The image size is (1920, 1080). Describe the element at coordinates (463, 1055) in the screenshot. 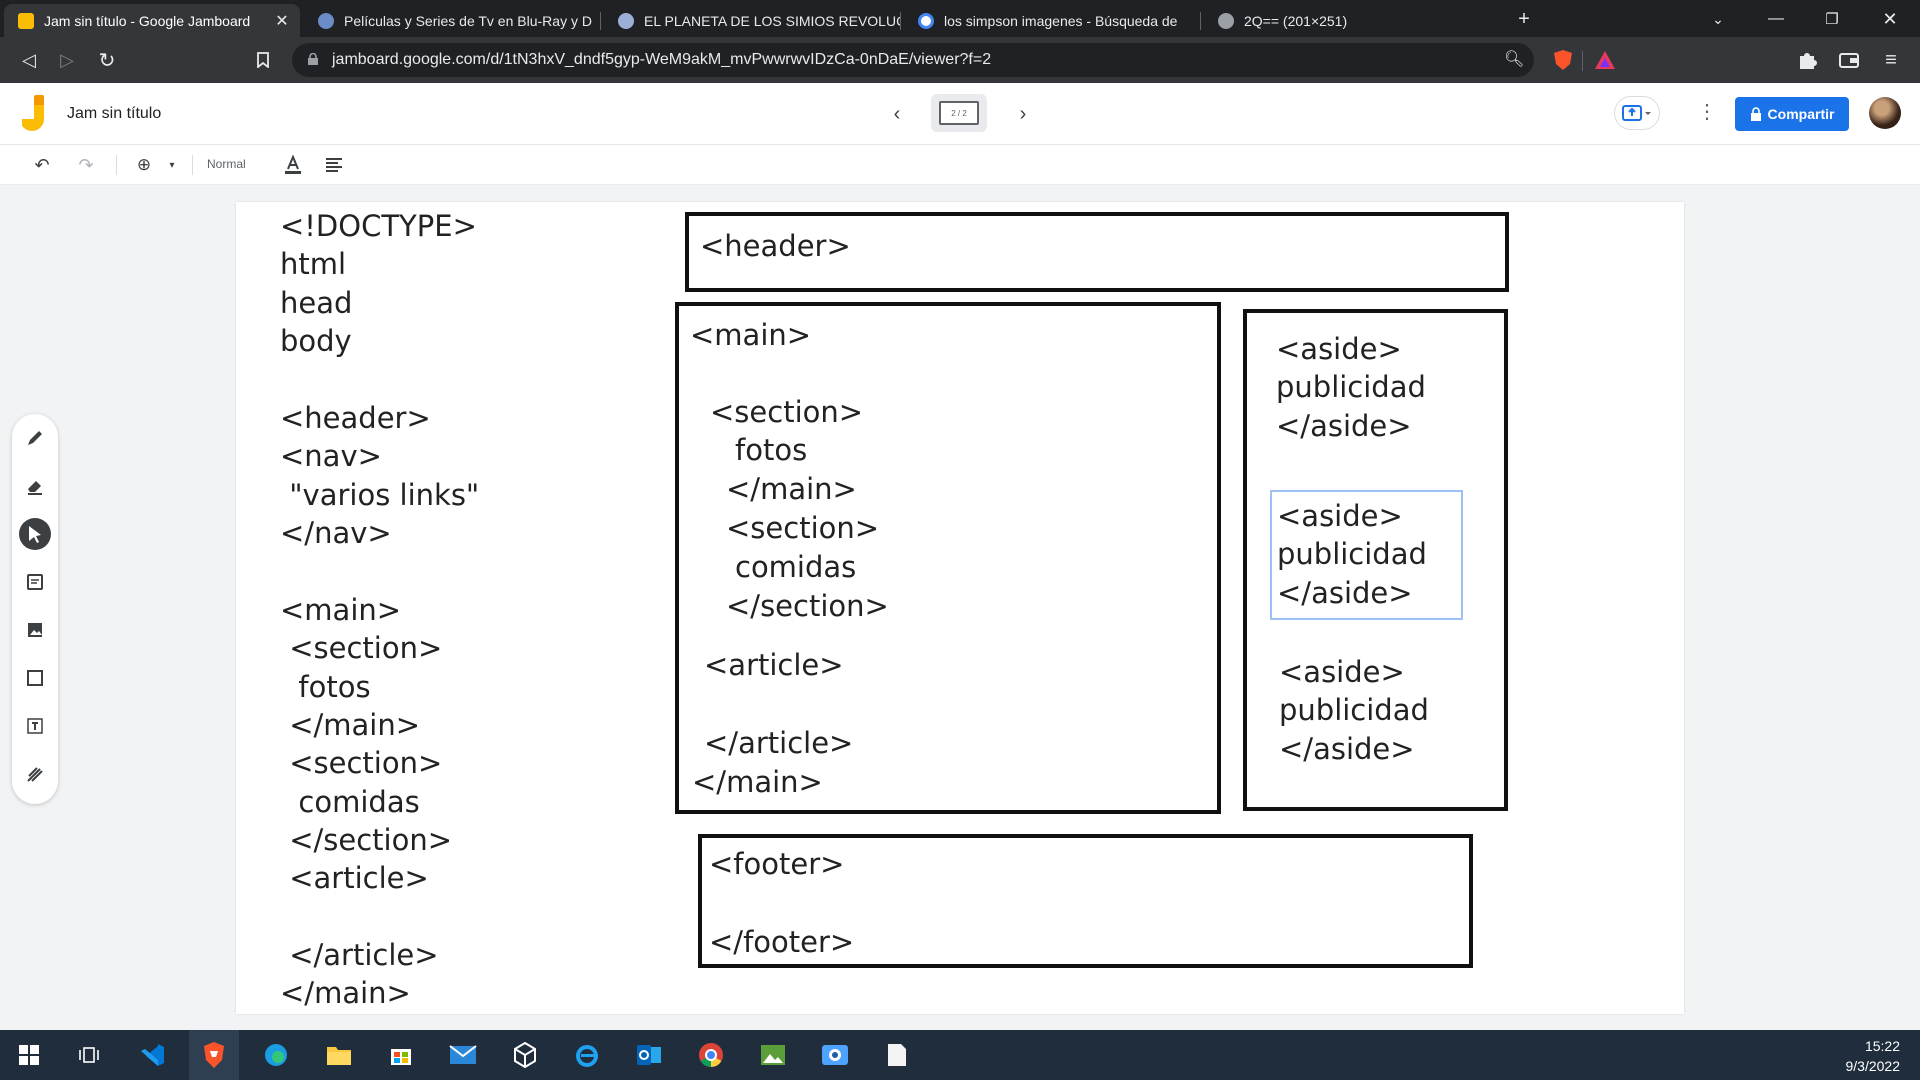

I see `mail-icon` at that location.